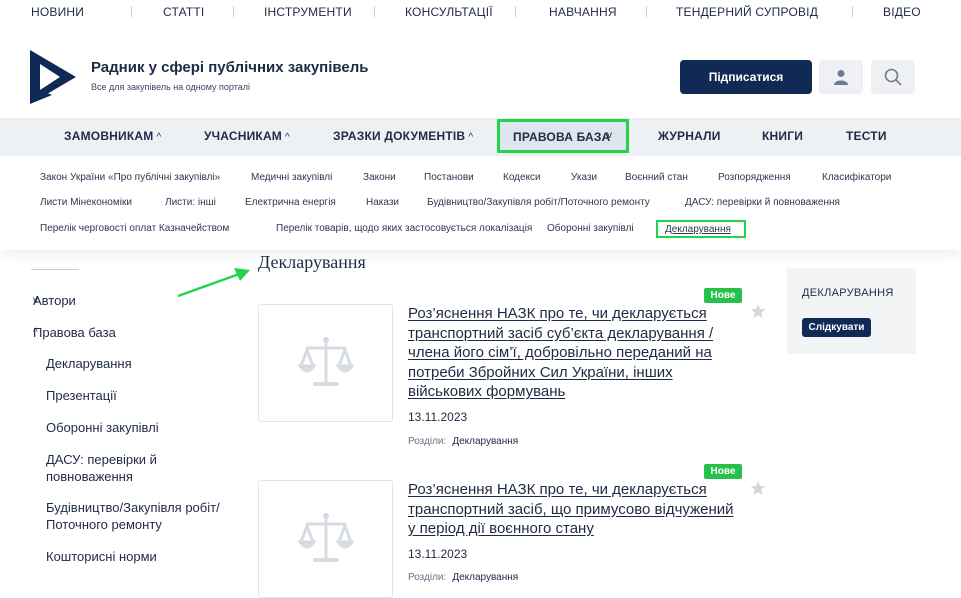 This screenshot has height=598, width=961. I want to click on sub-nav-item: Листи Мінекономіки, so click(86, 202).